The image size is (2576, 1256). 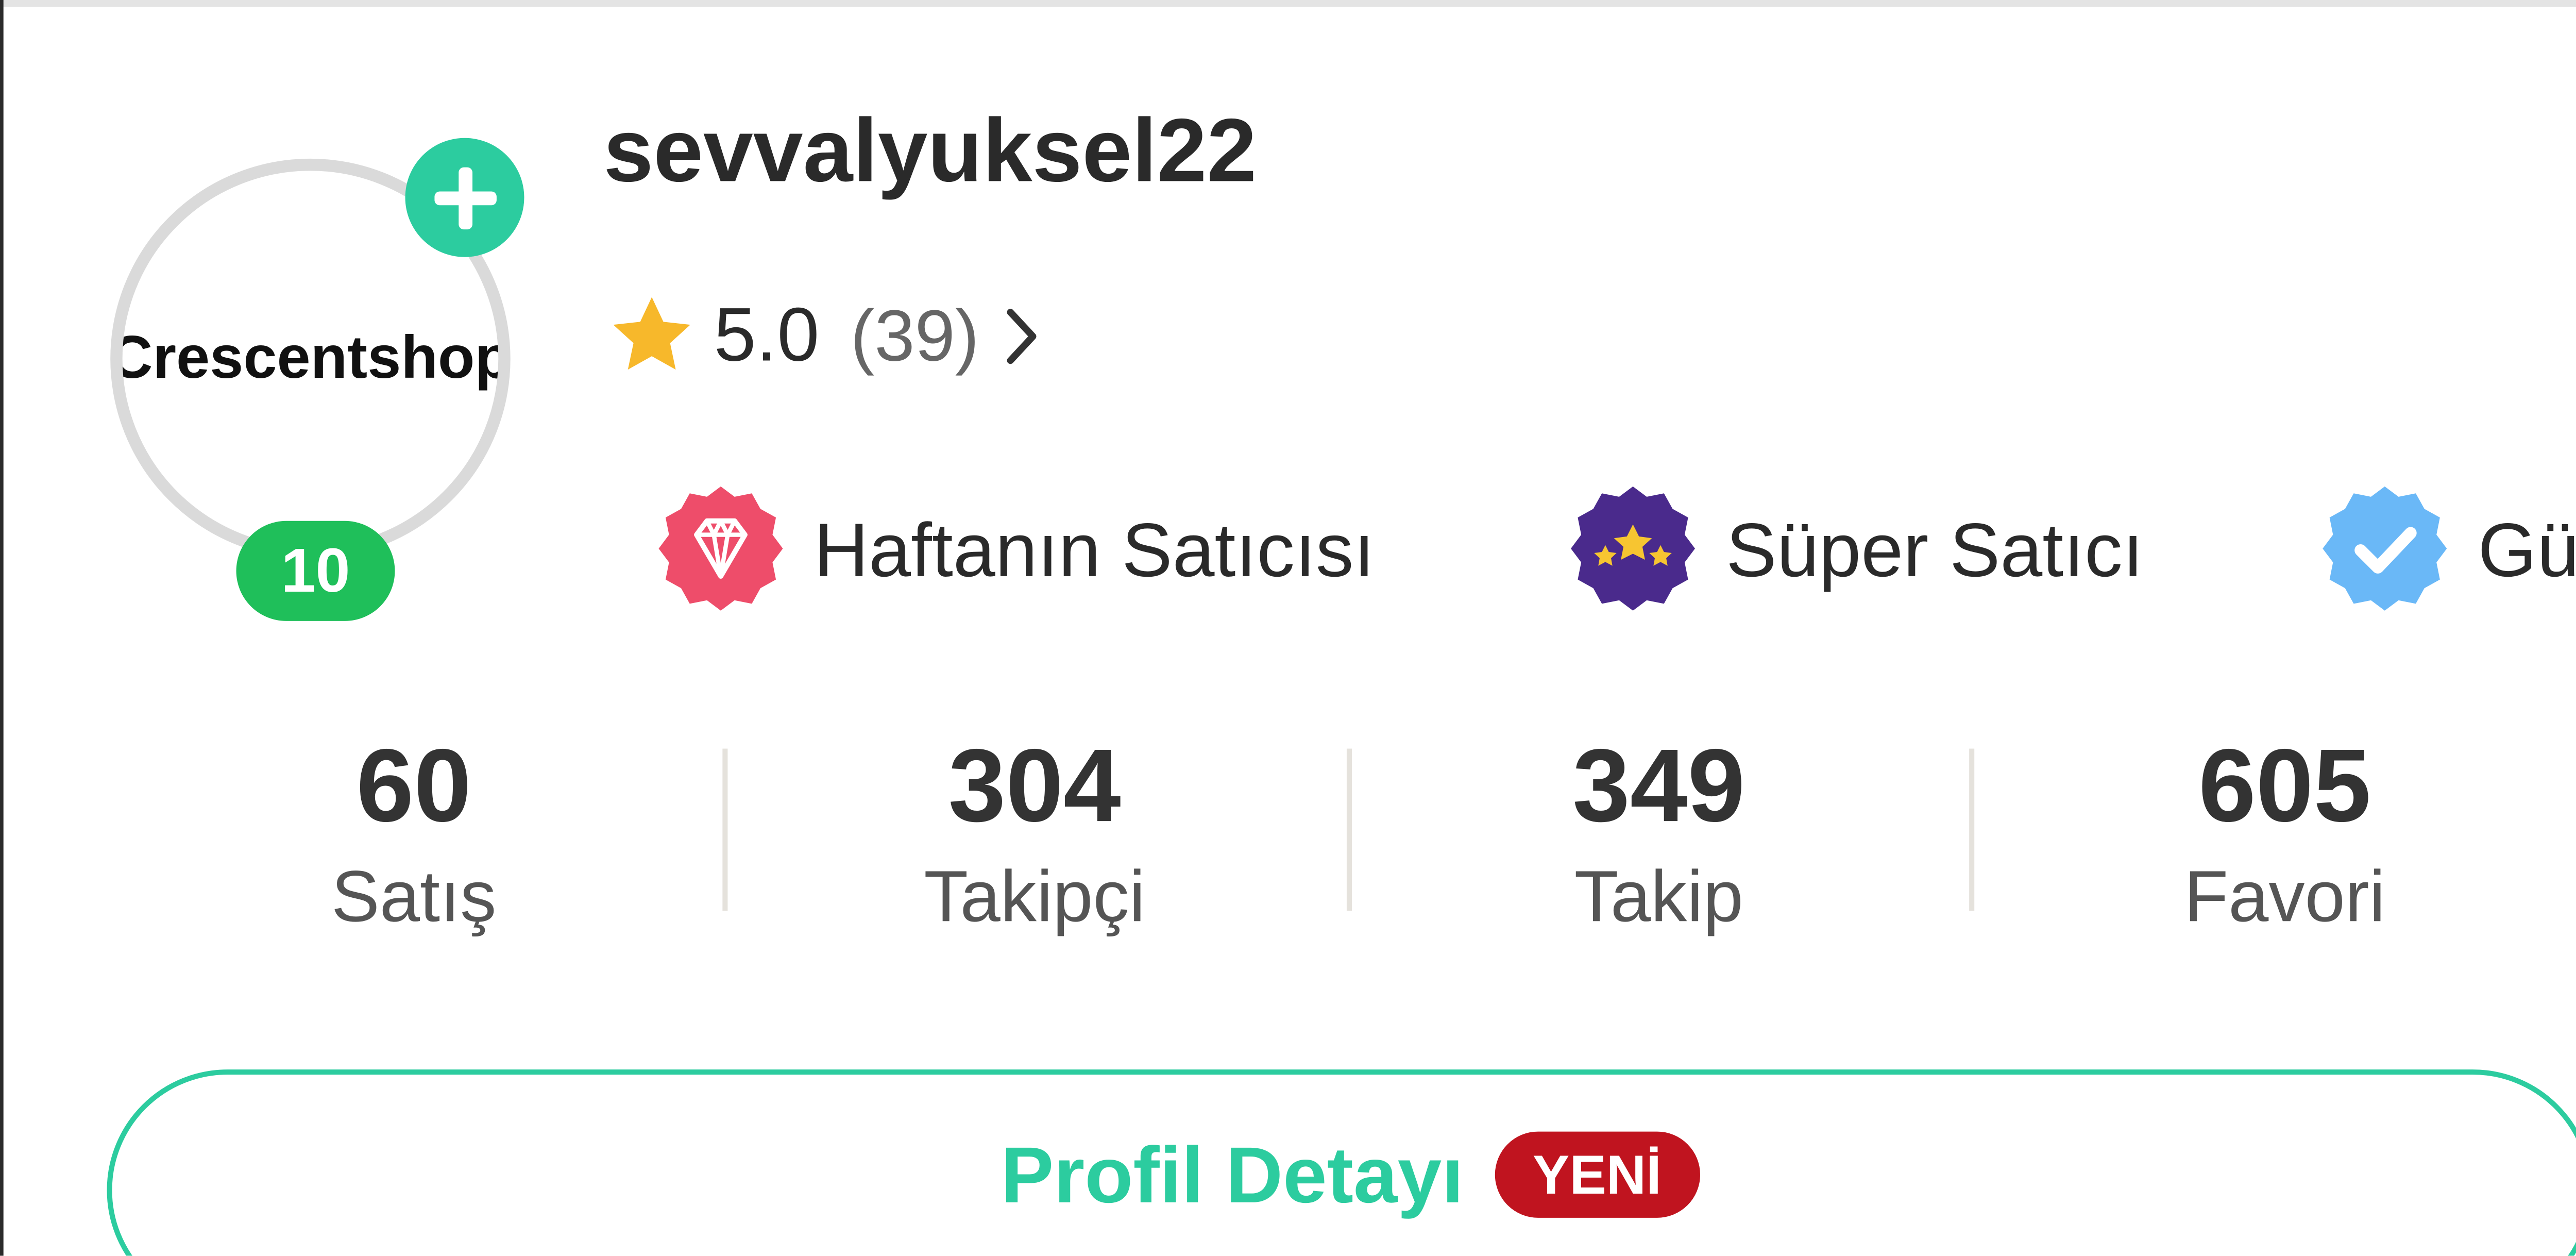 I want to click on profile-detail-content: Profil Detayı YENİ, so click(x=1344, y=1175).